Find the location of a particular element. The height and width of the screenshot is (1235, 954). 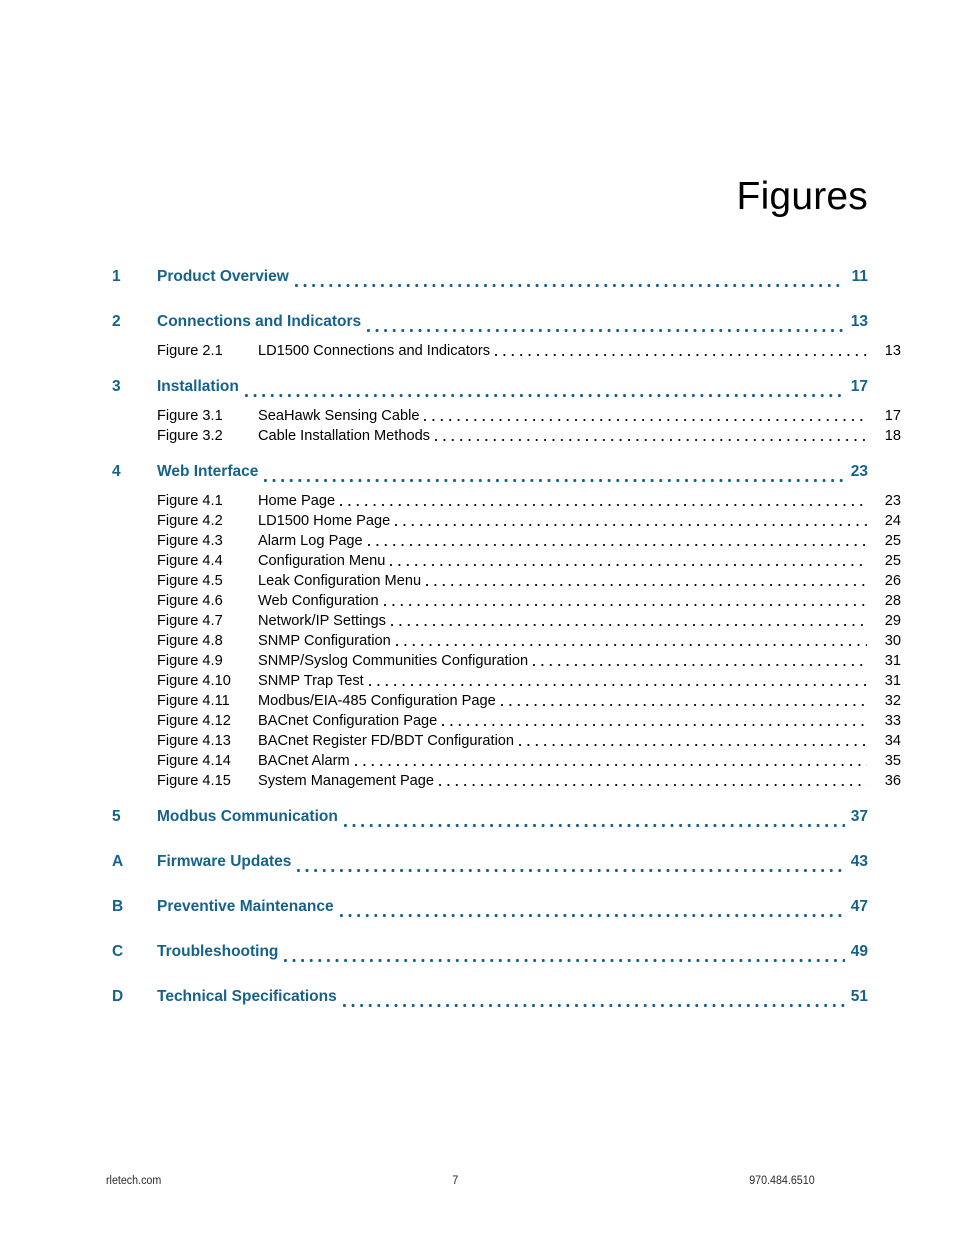

toc-figure-label: Figure 4.13 is located at coordinates (194, 741).